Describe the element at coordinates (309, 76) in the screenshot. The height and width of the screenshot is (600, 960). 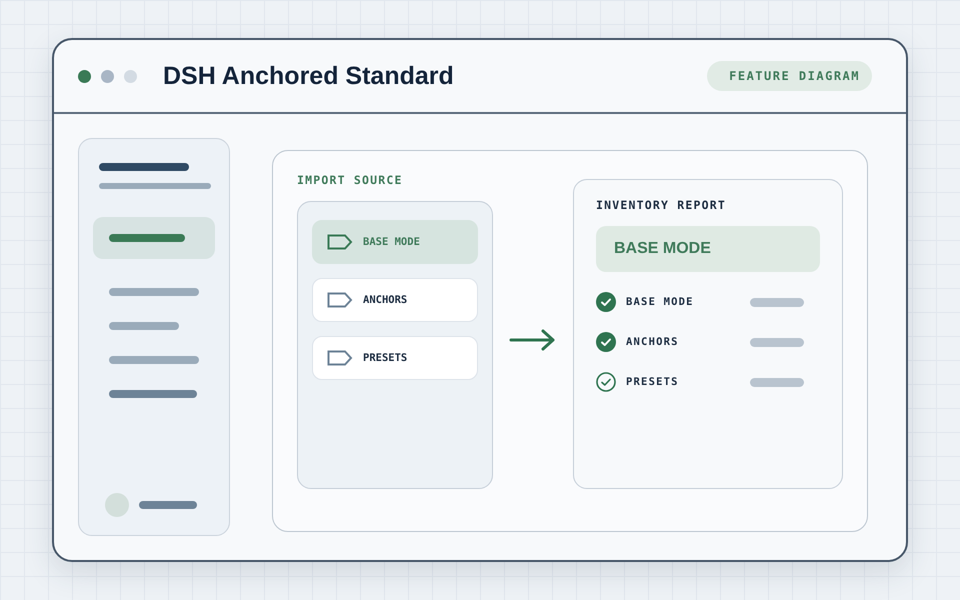
I see `window-title: DSH Anchored Standard` at that location.